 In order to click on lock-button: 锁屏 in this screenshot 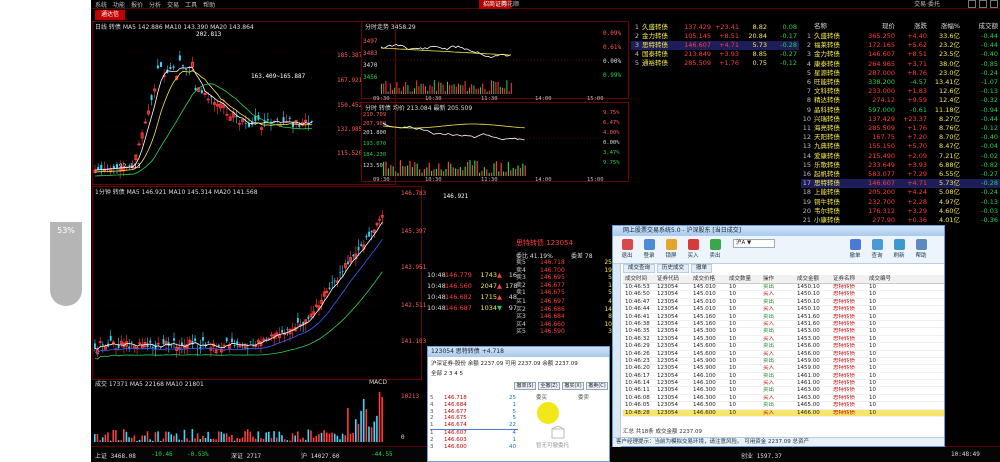, I will do `click(671, 250)`.